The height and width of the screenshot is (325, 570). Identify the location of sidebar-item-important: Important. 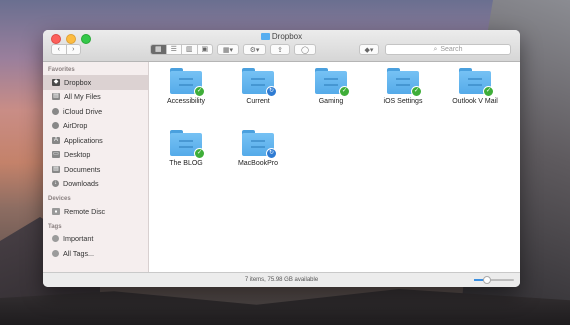
(95, 239).